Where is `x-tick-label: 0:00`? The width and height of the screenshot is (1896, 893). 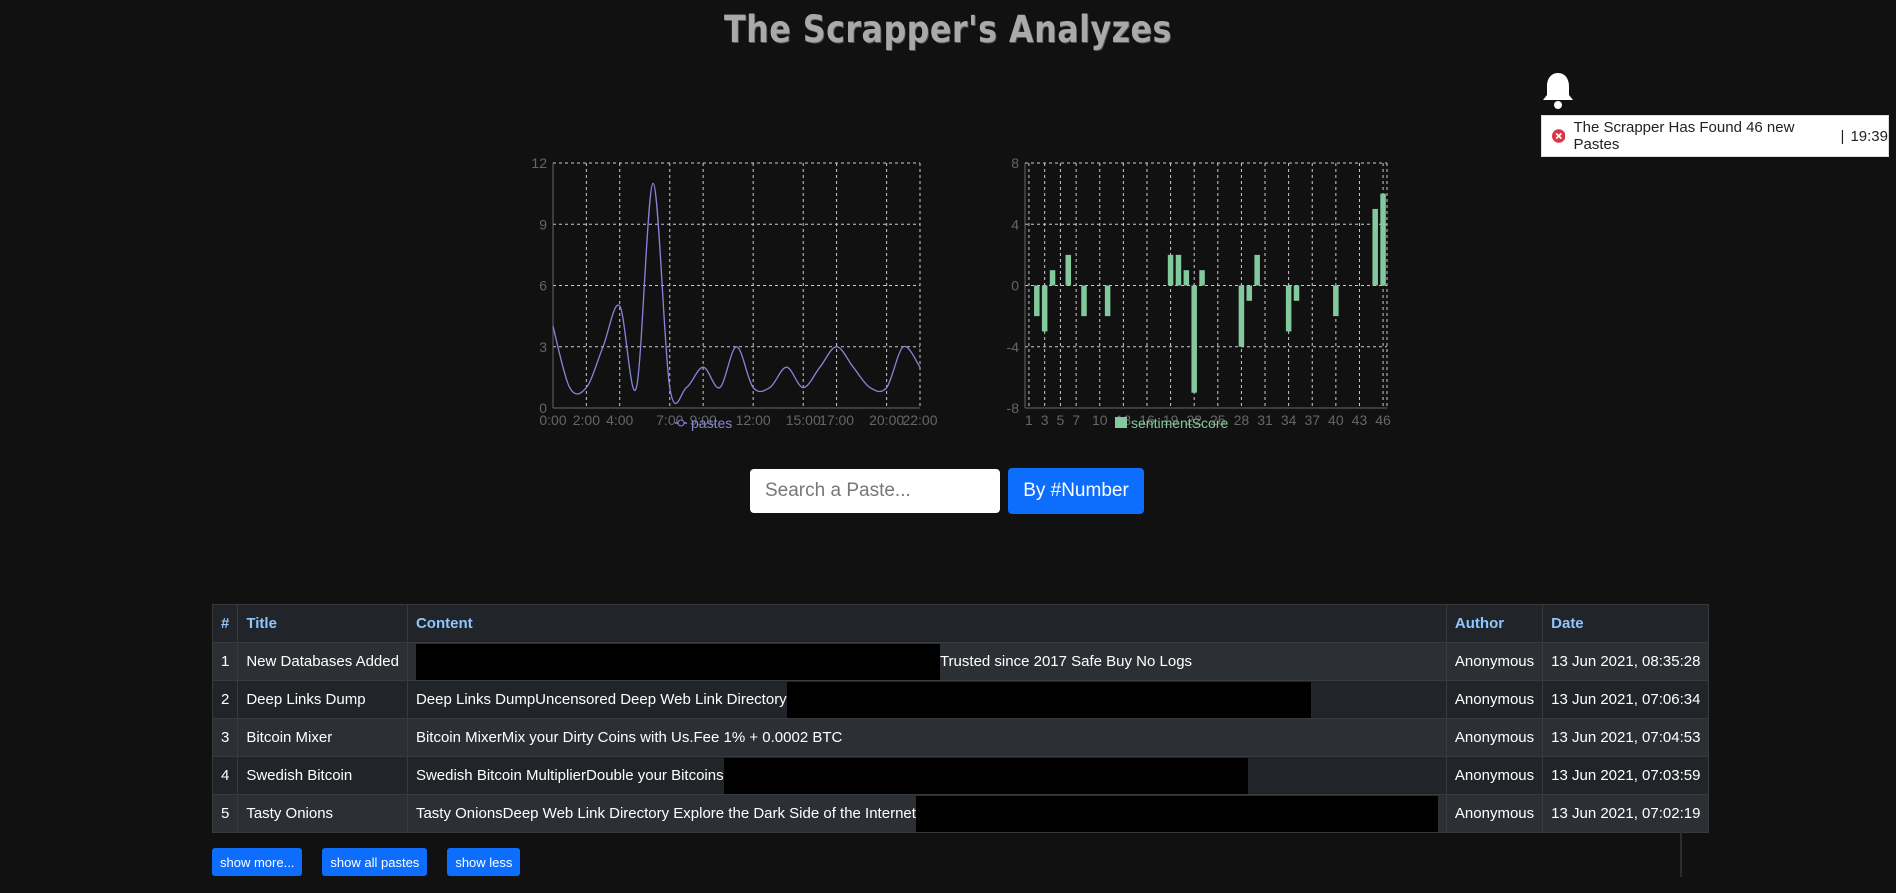
x-tick-label: 0:00 is located at coordinates (552, 420).